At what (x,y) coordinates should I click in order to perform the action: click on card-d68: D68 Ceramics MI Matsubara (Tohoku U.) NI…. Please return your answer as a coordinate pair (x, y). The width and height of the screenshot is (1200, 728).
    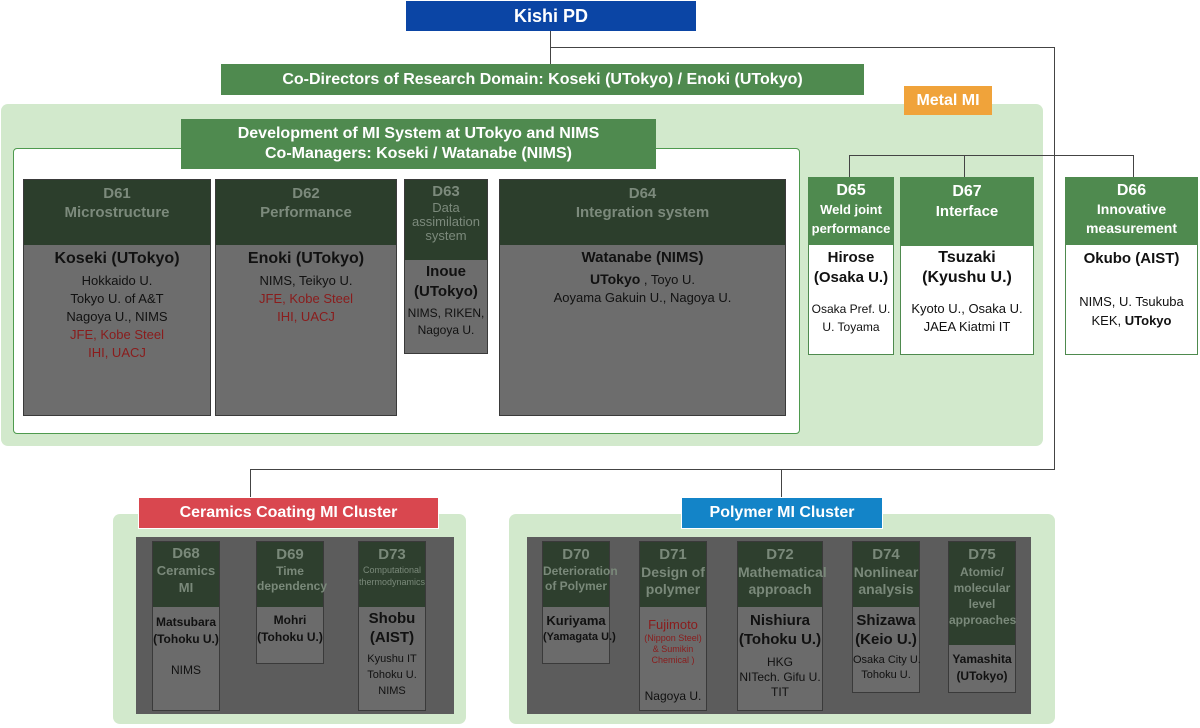
    Looking at the image, I should click on (186, 626).